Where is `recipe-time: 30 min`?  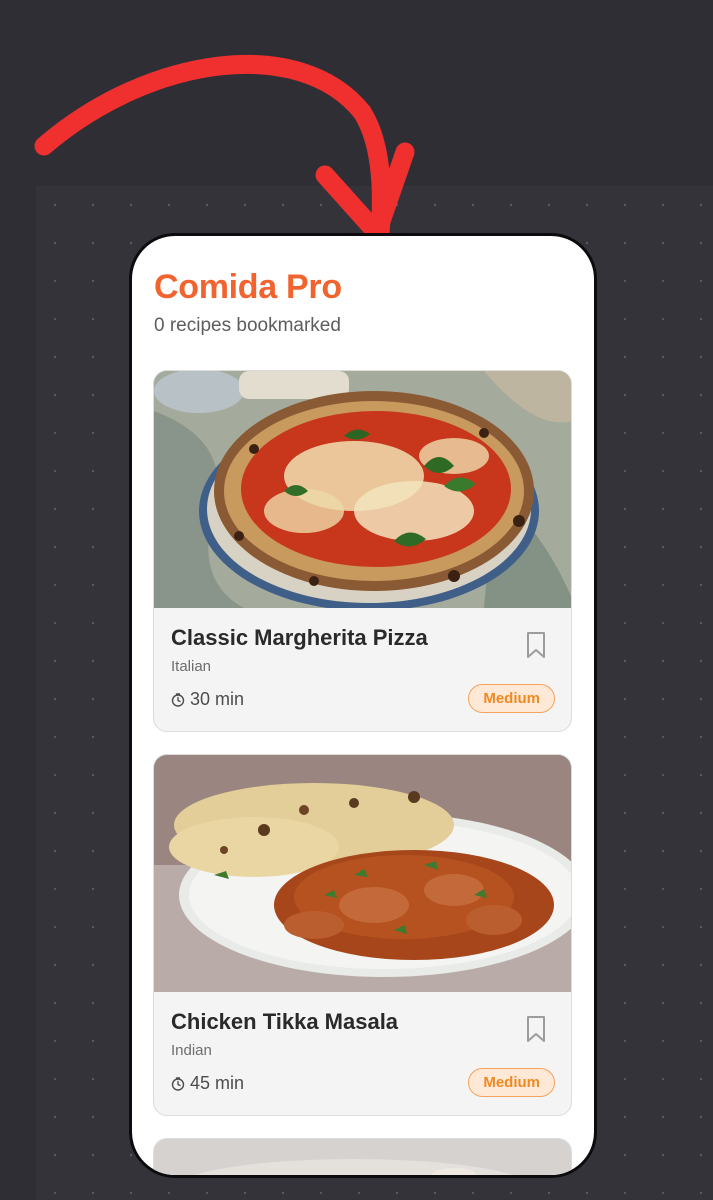
recipe-time: 30 min is located at coordinates (207, 699).